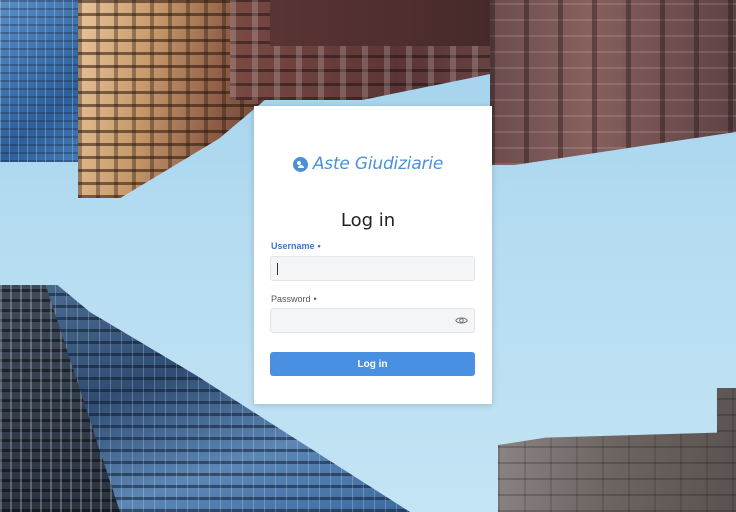 The image size is (736, 512). Describe the element at coordinates (372, 320) in the screenshot. I see `password-field` at that location.